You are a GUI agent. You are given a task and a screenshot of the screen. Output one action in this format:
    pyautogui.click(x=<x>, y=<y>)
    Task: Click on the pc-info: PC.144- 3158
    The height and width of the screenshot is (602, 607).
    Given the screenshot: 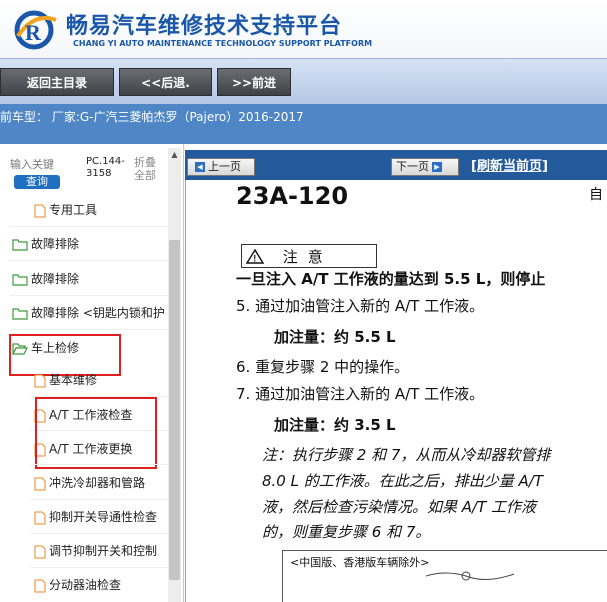 What is the action you would take?
    pyautogui.click(x=105, y=168)
    